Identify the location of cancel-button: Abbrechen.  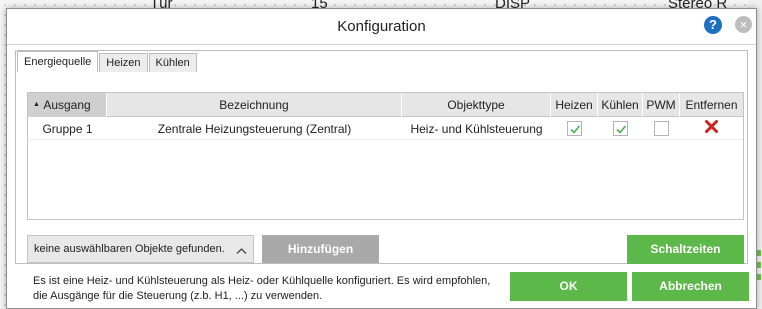
(690, 286).